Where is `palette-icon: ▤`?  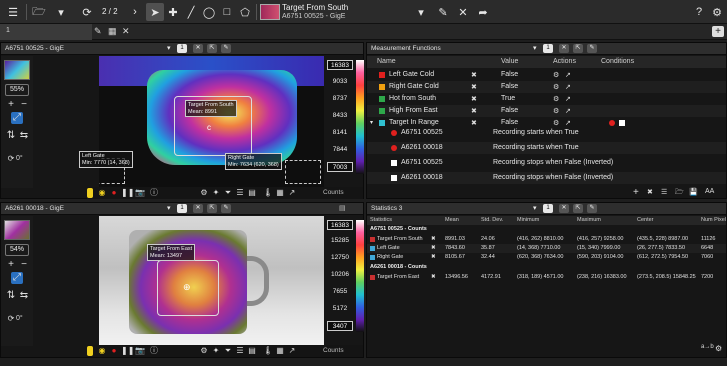
palette-icon: ▤ is located at coordinates (252, 193).